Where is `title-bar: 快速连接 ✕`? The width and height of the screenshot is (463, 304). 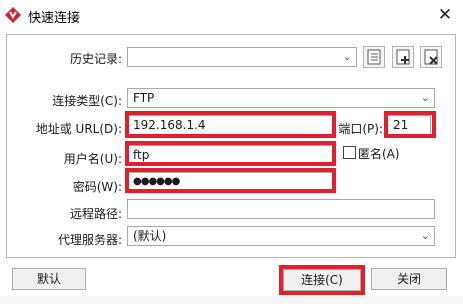
title-bar: 快速连接 ✕ is located at coordinates (231, 15).